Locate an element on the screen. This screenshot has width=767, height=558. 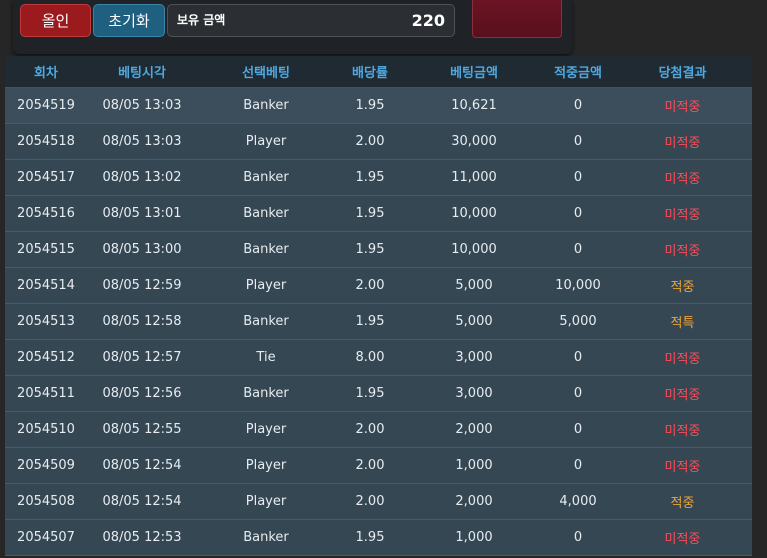
cell-bet-time: 08/05 12:59 is located at coordinates (142, 285).